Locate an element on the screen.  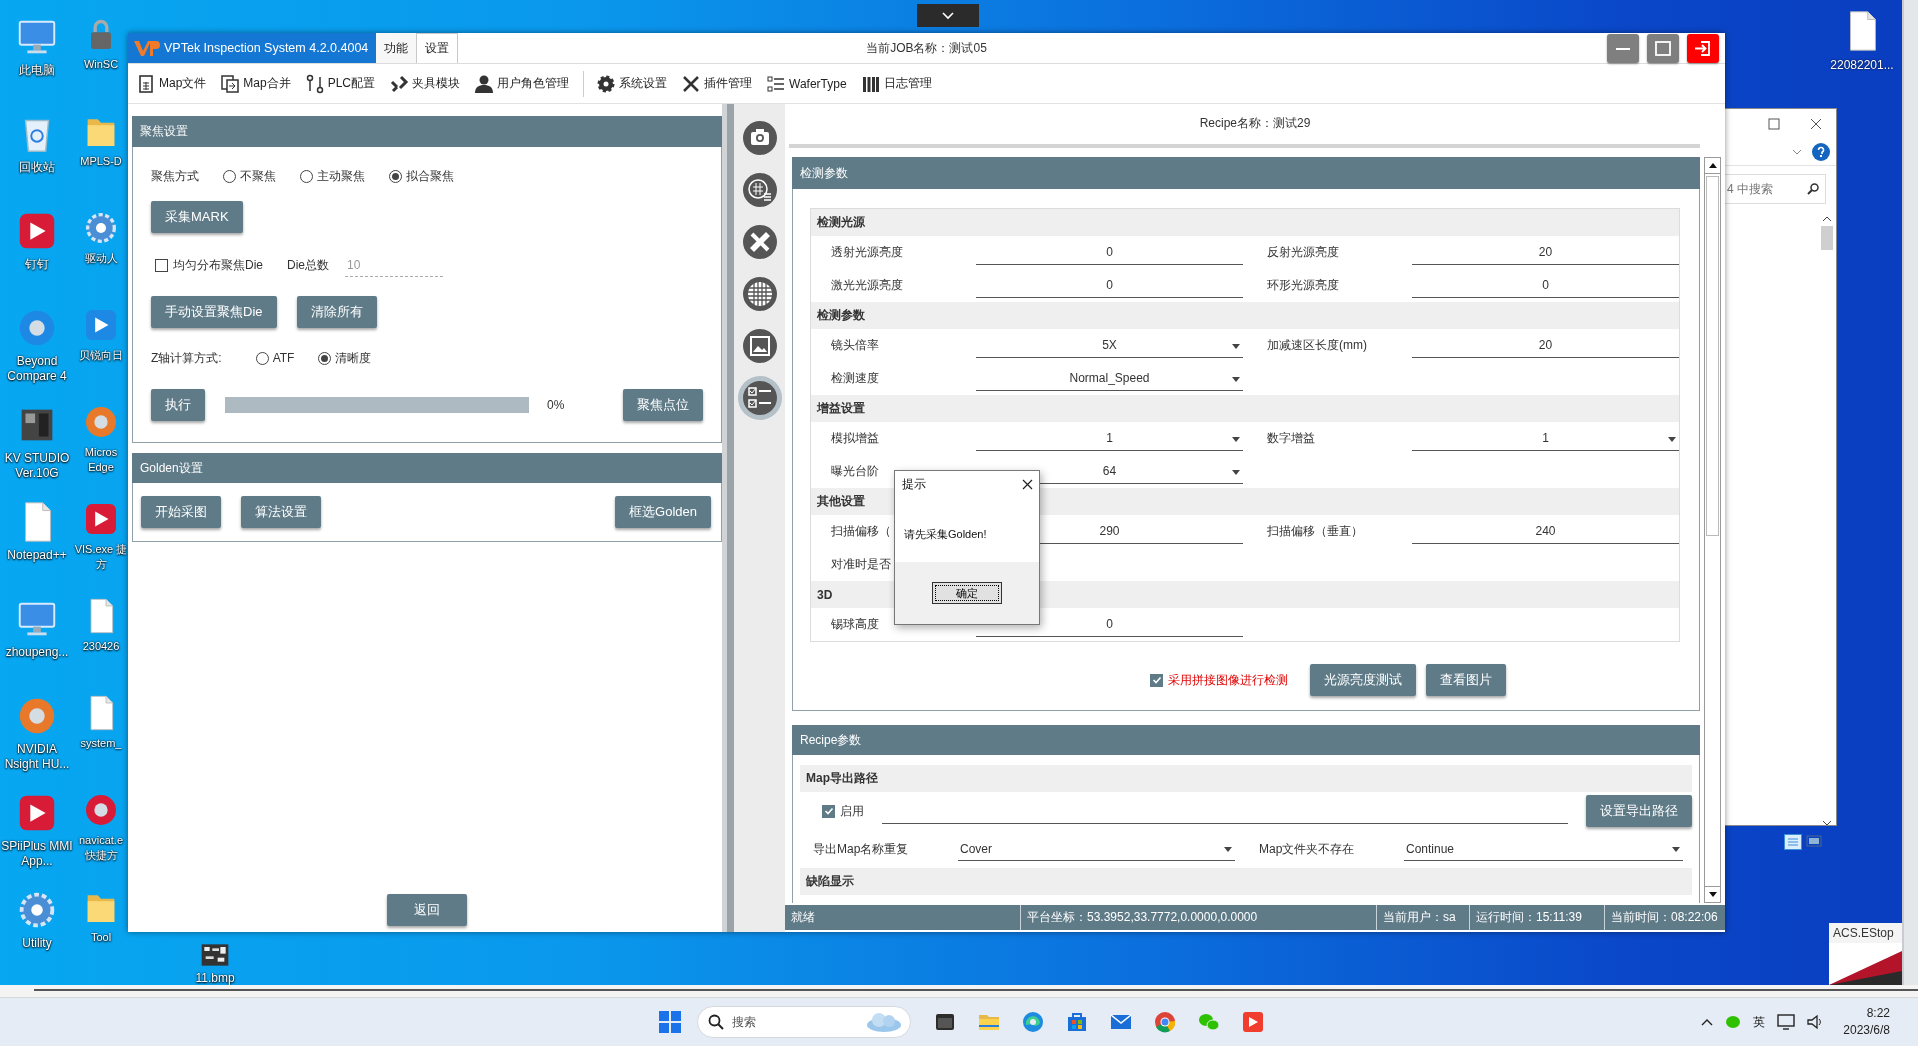
clear-button: 清除所有 is located at coordinates (336, 312).